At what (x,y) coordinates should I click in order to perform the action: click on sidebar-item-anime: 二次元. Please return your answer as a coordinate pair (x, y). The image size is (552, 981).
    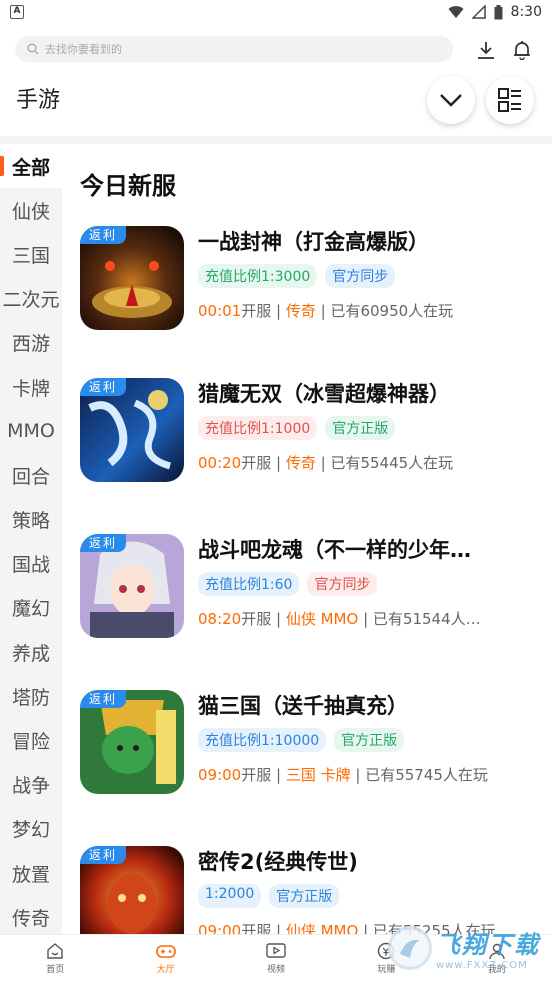
    Looking at the image, I should click on (31, 299).